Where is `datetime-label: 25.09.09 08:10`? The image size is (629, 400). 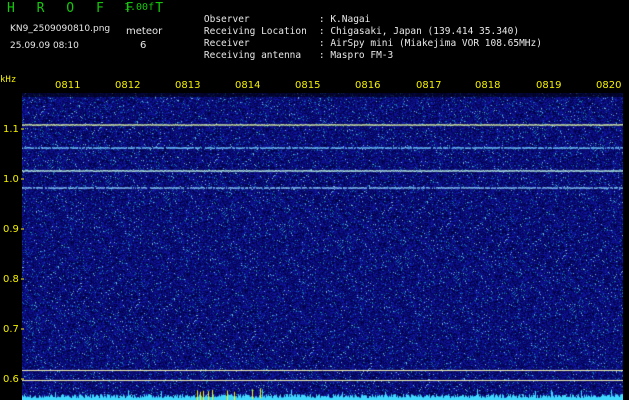 datetime-label: 25.09.09 08:10 is located at coordinates (44, 46).